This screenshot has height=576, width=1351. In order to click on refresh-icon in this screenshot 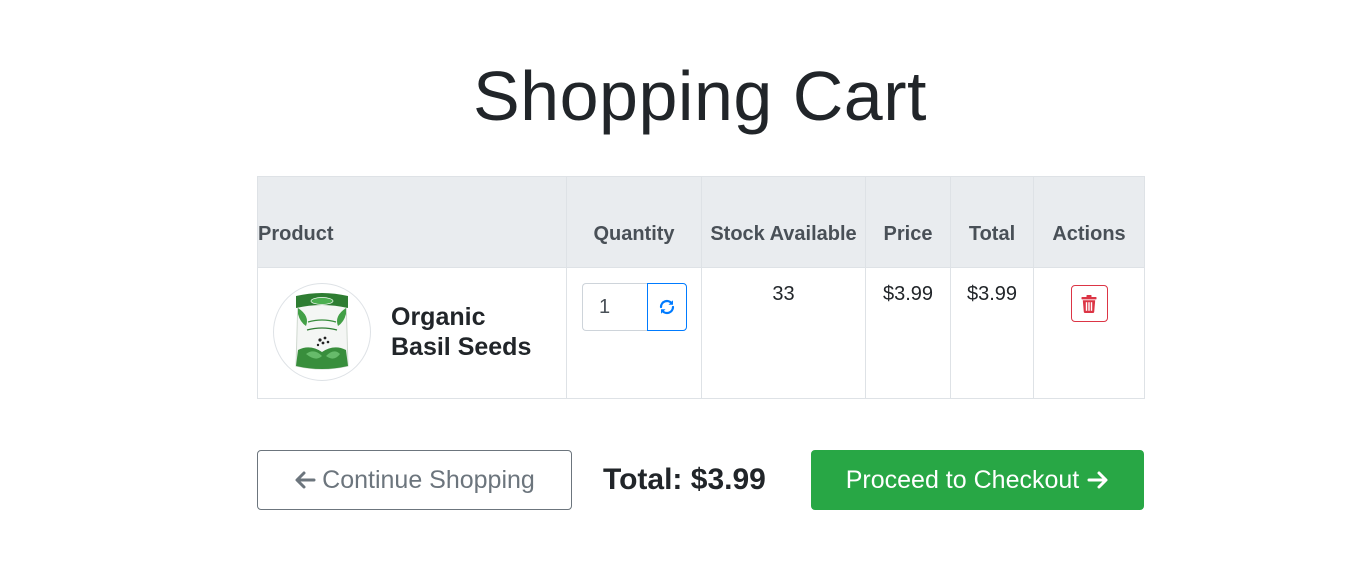, I will do `click(667, 307)`.